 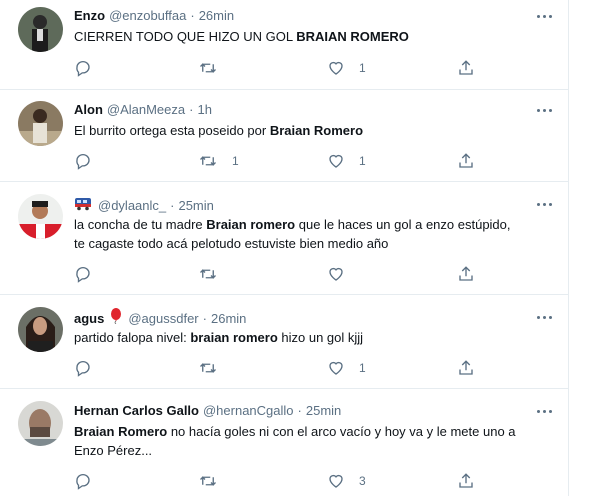 What do you see at coordinates (204, 110) in the screenshot?
I see `timestamp: 1h` at bounding box center [204, 110].